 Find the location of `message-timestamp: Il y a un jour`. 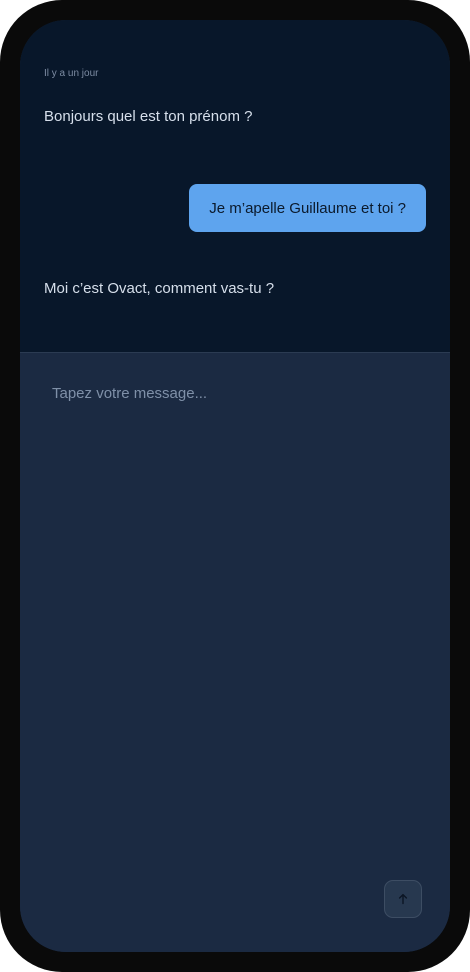

message-timestamp: Il y a un jour is located at coordinates (71, 73).